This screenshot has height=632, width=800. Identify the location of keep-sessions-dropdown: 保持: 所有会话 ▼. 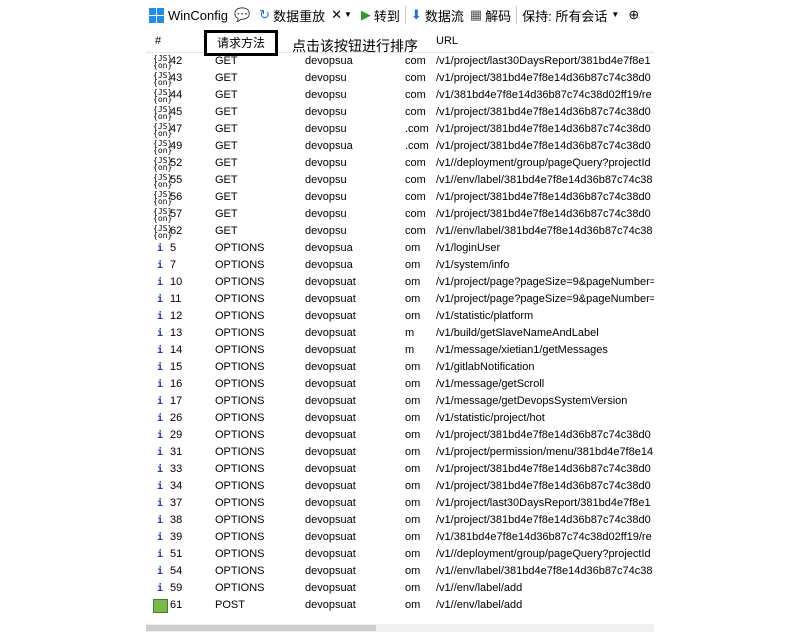
(572, 15).